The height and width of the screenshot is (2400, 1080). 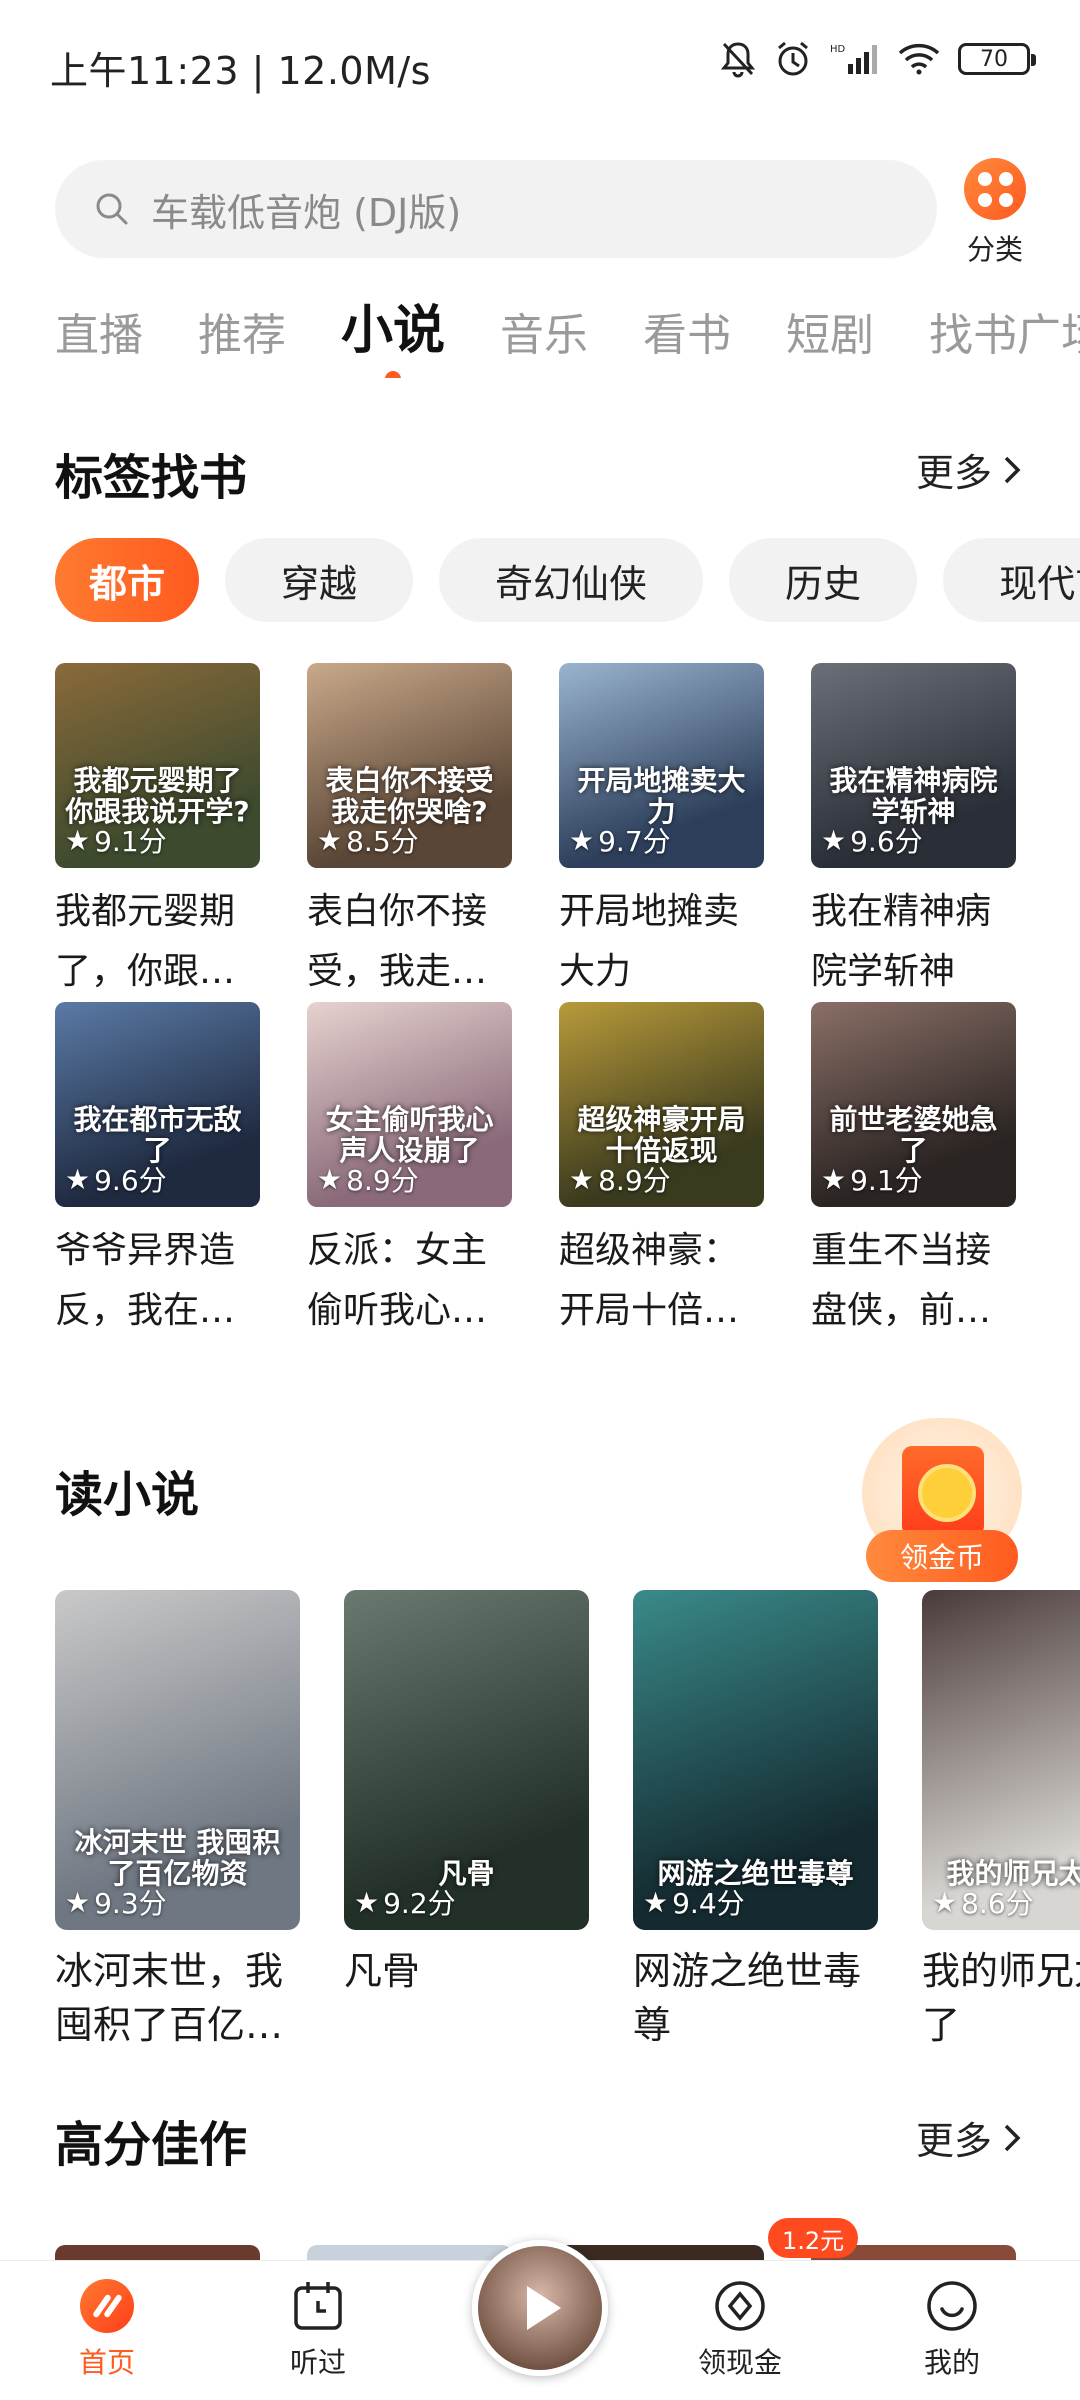 What do you see at coordinates (755, 1760) in the screenshot?
I see `book-cover: 网游之绝世毒尊 ★ 9.4分` at bounding box center [755, 1760].